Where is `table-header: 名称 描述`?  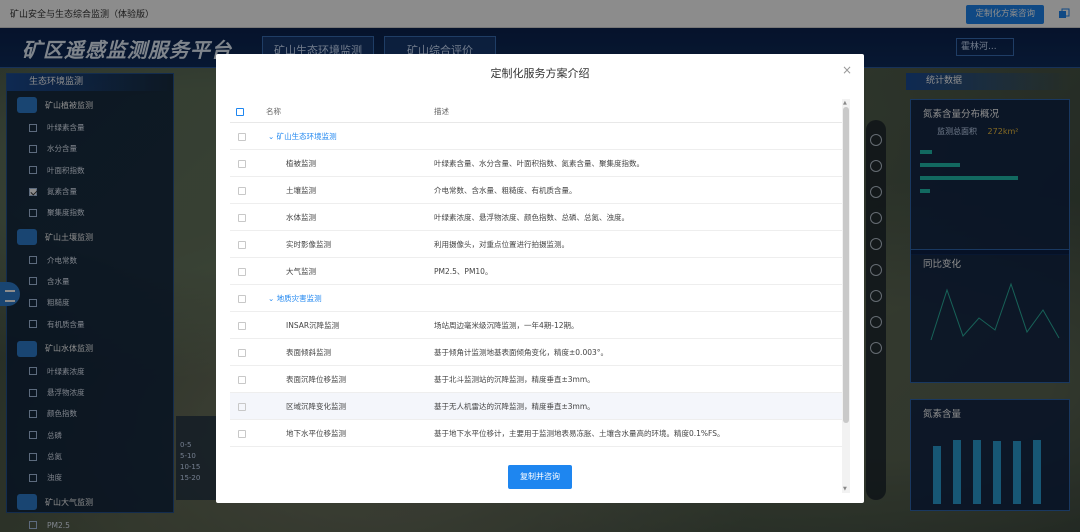
table-header: 名称 描述 is located at coordinates (540, 111).